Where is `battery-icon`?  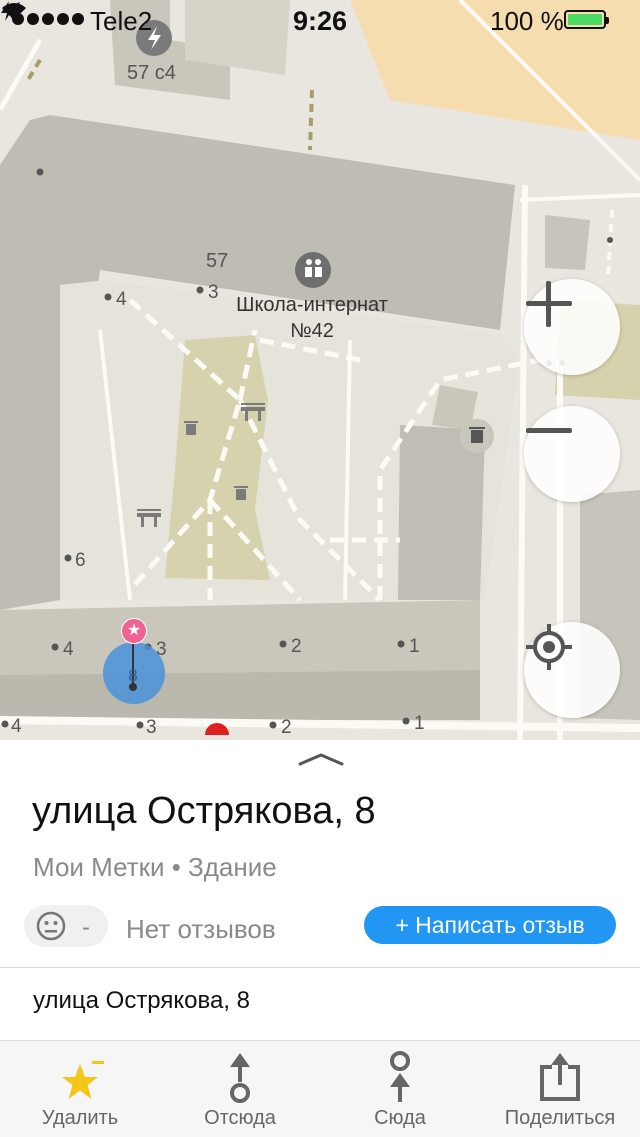 battery-icon is located at coordinates (586, 19).